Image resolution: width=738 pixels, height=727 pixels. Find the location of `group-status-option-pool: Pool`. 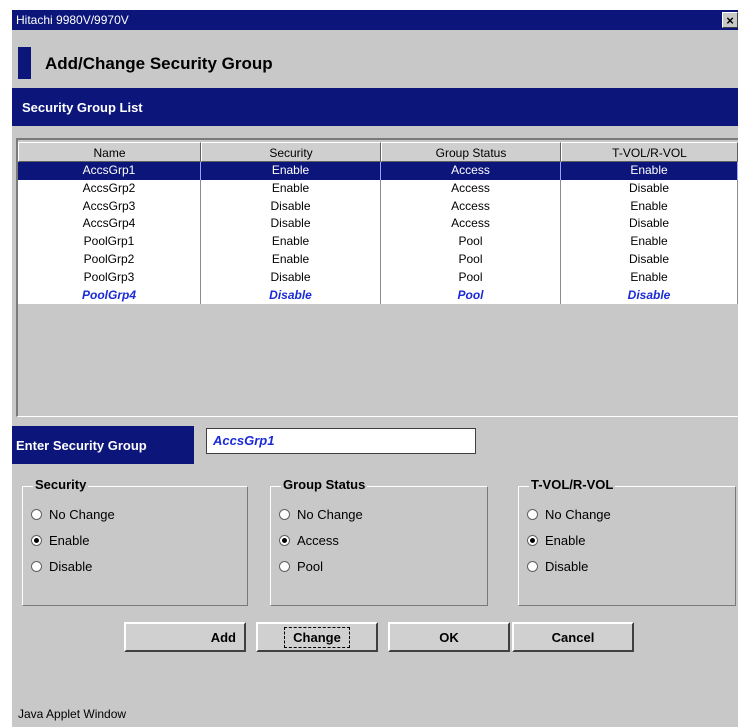

group-status-option-pool: Pool is located at coordinates (301, 566).